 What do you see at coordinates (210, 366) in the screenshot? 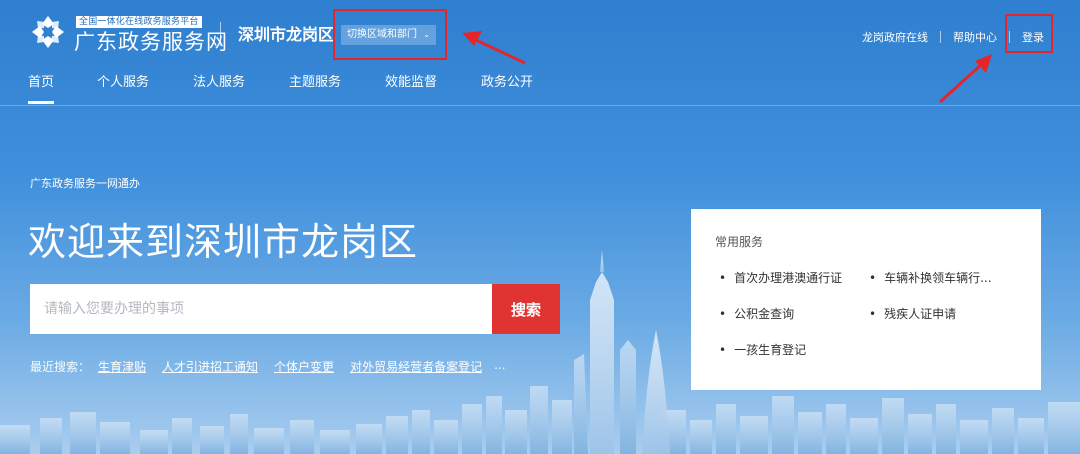
I see `recent-search-item: 人才引进招工通知` at bounding box center [210, 366].